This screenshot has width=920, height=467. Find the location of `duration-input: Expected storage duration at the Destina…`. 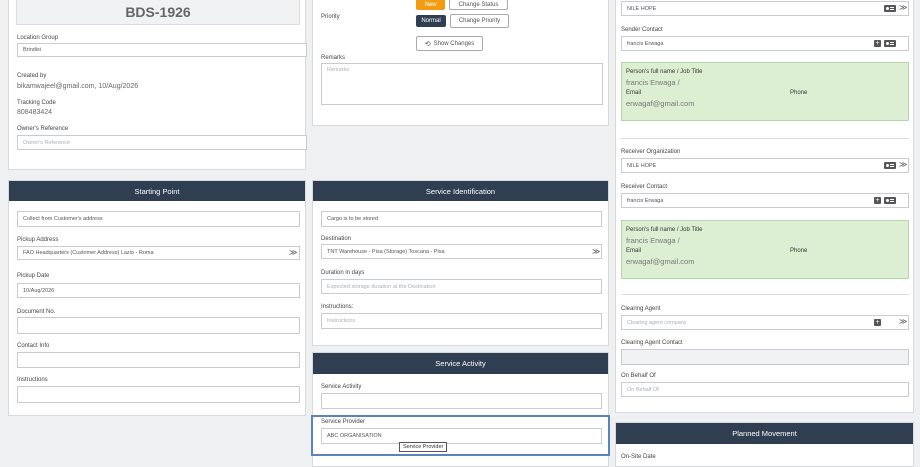

duration-input: Expected storage duration at the Destina… is located at coordinates (461, 286).